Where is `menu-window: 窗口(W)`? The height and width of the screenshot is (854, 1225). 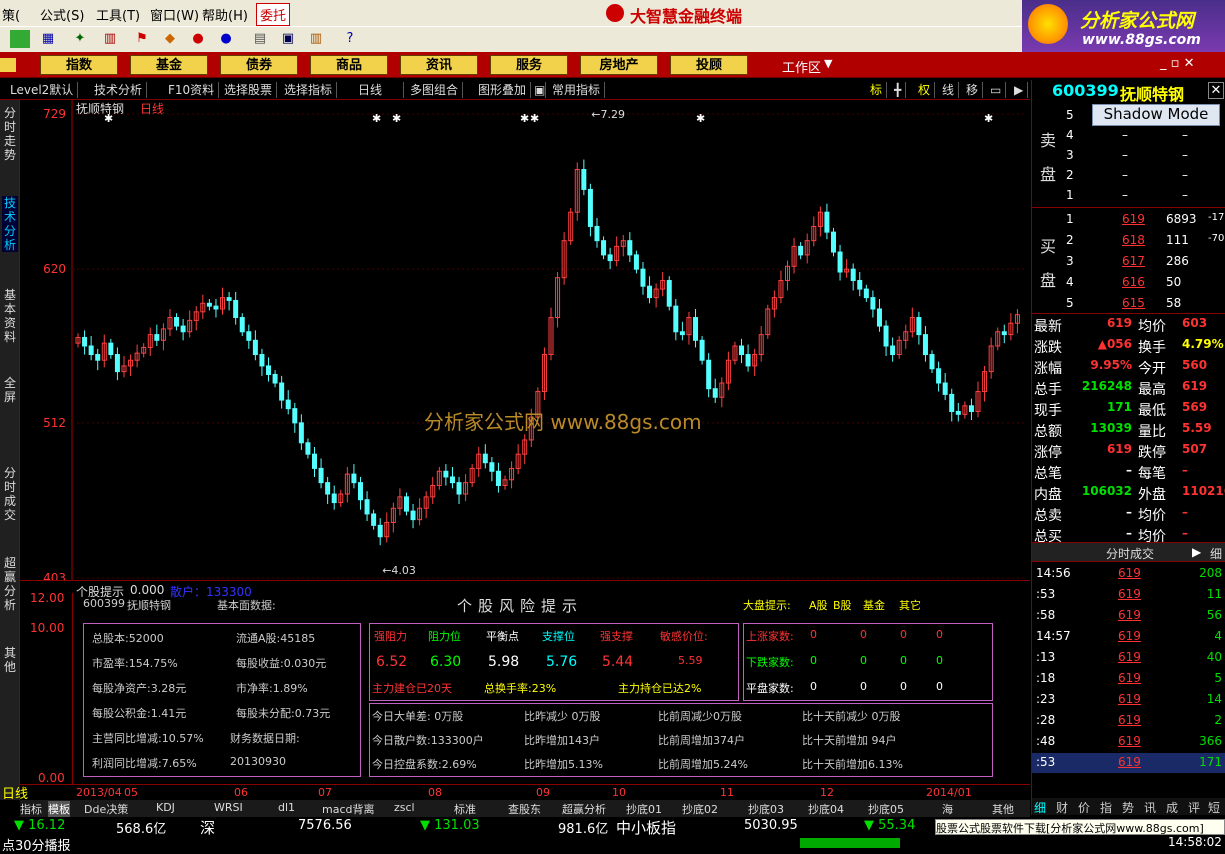
menu-window: 窗口(W) is located at coordinates (174, 14).